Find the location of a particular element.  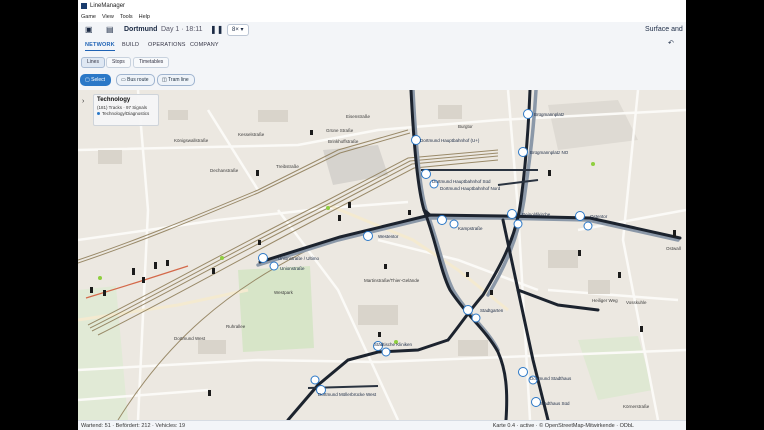

svg-text: Dechanstraße is located at coordinates (224, 170).